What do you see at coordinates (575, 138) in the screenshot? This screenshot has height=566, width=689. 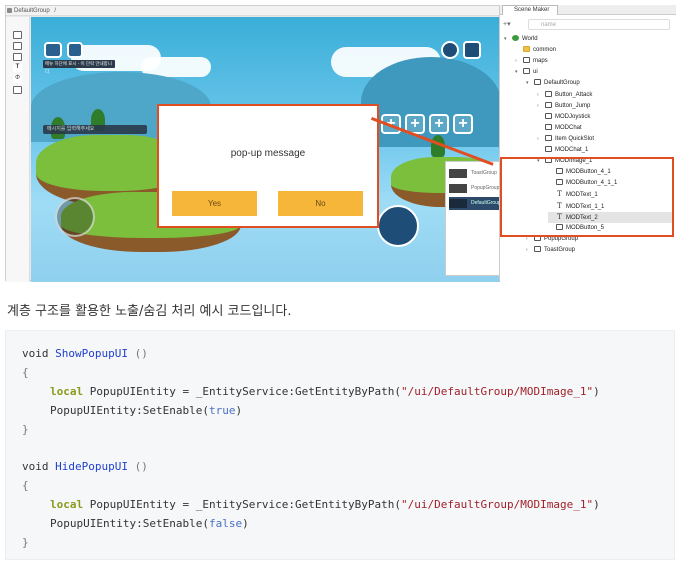 I see `tree-item-label: Item QuickSlot` at bounding box center [575, 138].